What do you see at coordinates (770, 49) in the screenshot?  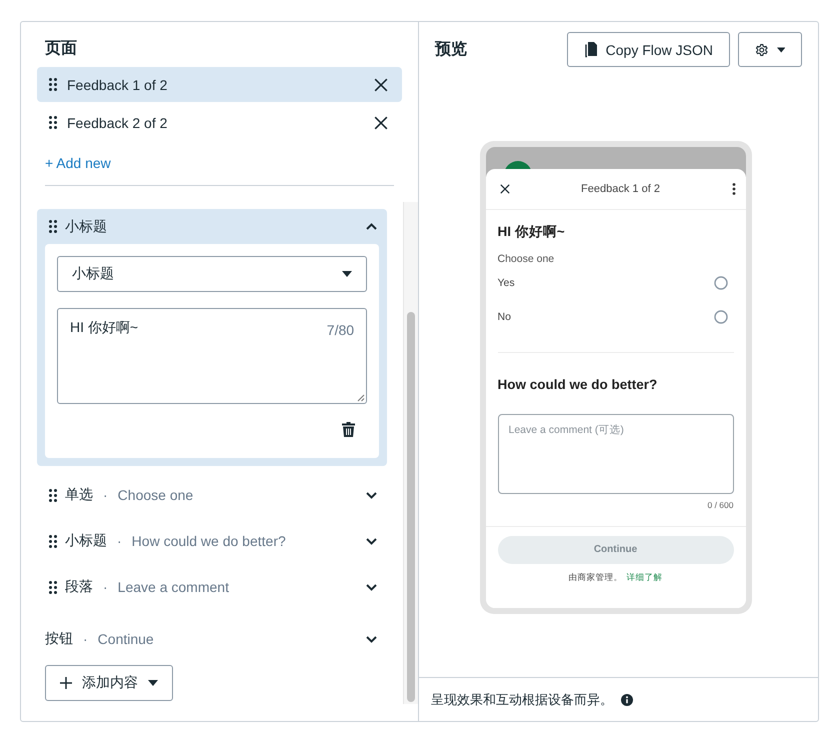 I see `settings-button` at bounding box center [770, 49].